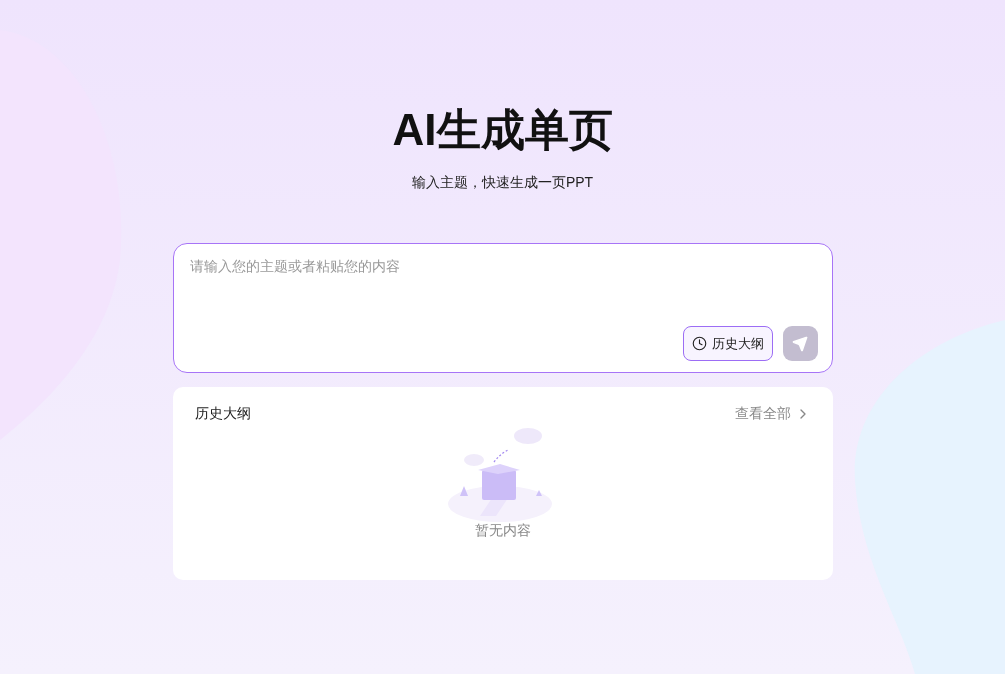 Image resolution: width=1005 pixels, height=674 pixels. Describe the element at coordinates (800, 343) in the screenshot. I see `send-icon` at that location.